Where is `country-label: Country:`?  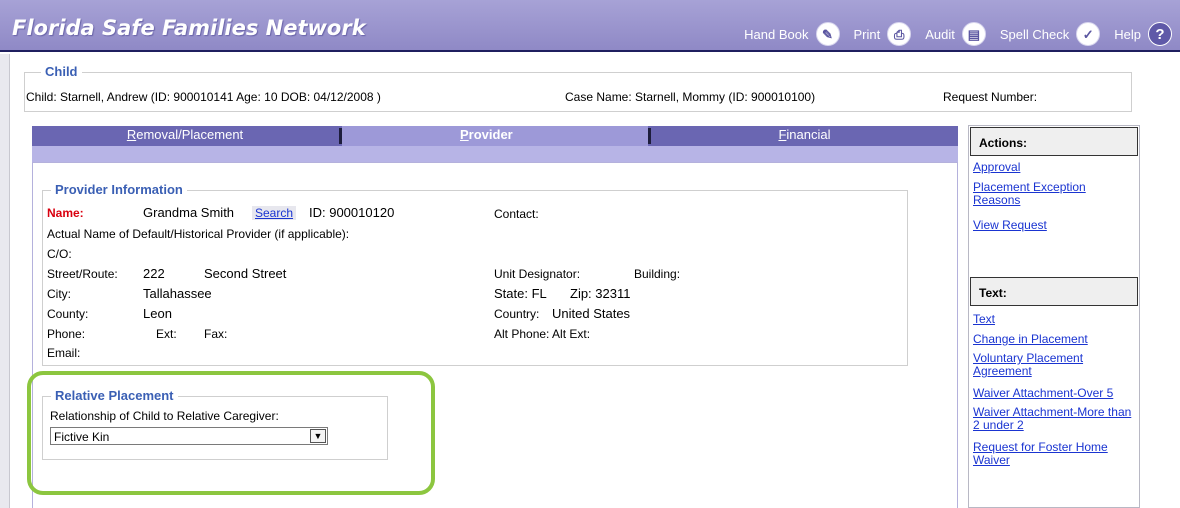
country-label: Country: is located at coordinates (517, 314).